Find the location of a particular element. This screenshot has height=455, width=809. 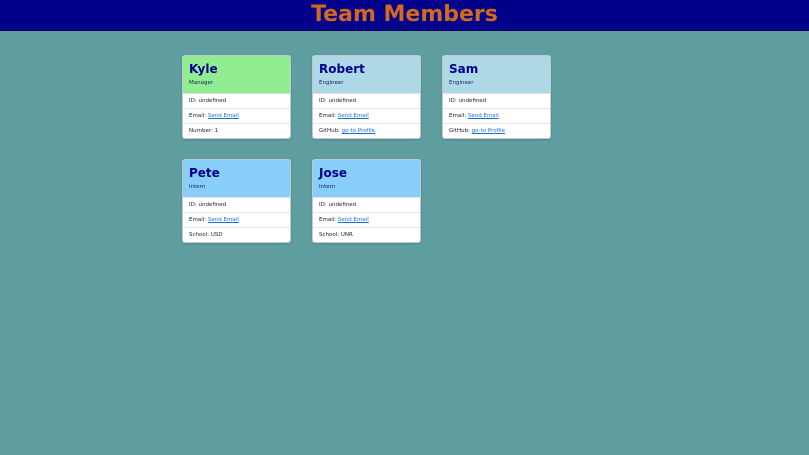

employee-name: Jose is located at coordinates (333, 173).